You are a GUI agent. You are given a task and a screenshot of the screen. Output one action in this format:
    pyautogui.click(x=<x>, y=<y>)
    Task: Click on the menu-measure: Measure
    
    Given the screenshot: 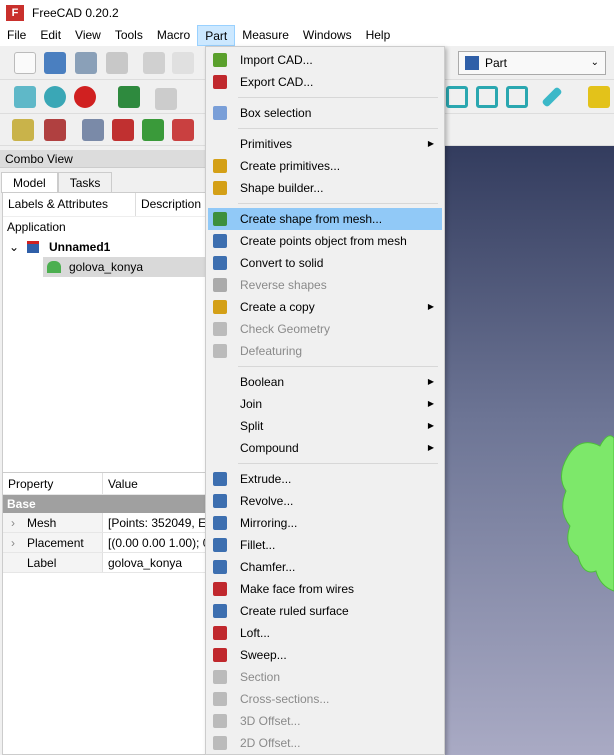 What is the action you would take?
    pyautogui.click(x=265, y=35)
    